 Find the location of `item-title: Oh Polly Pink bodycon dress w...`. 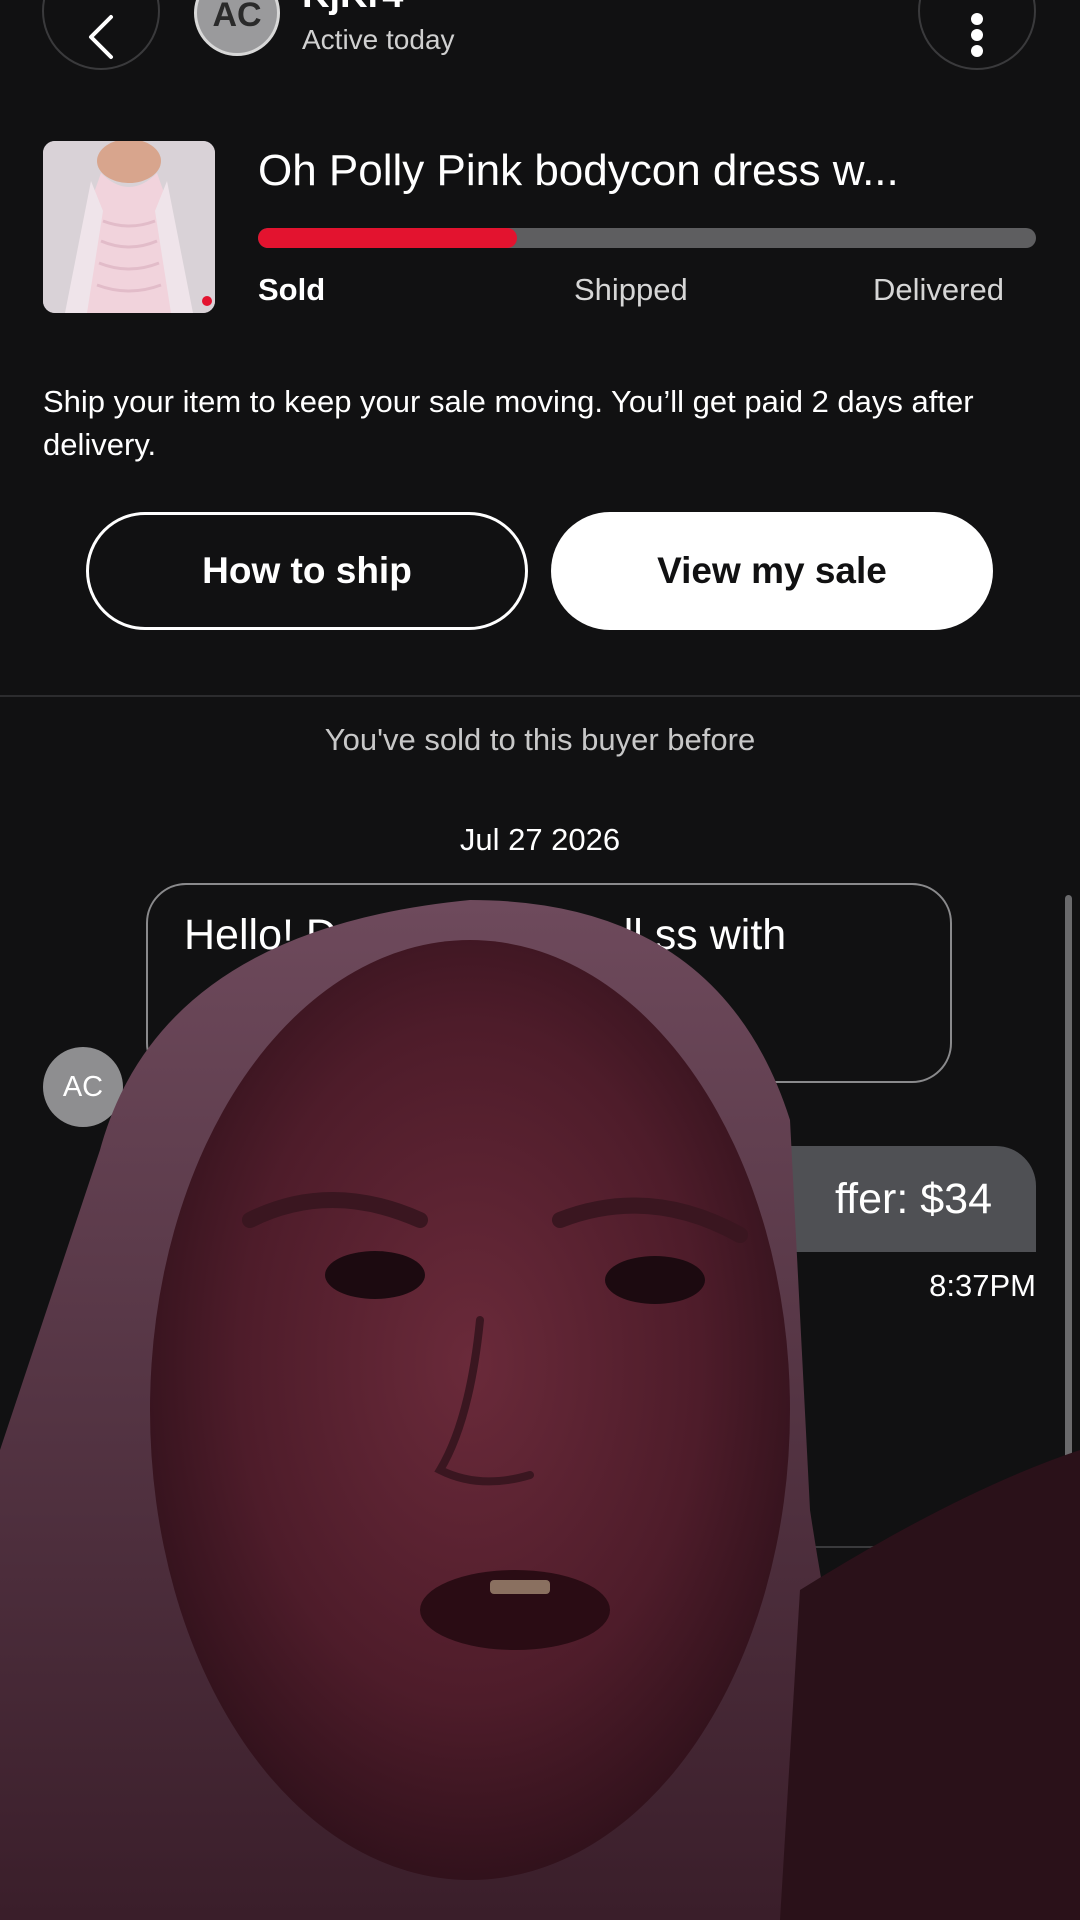

item-title: Oh Polly Pink bodycon dress w... is located at coordinates (648, 171).